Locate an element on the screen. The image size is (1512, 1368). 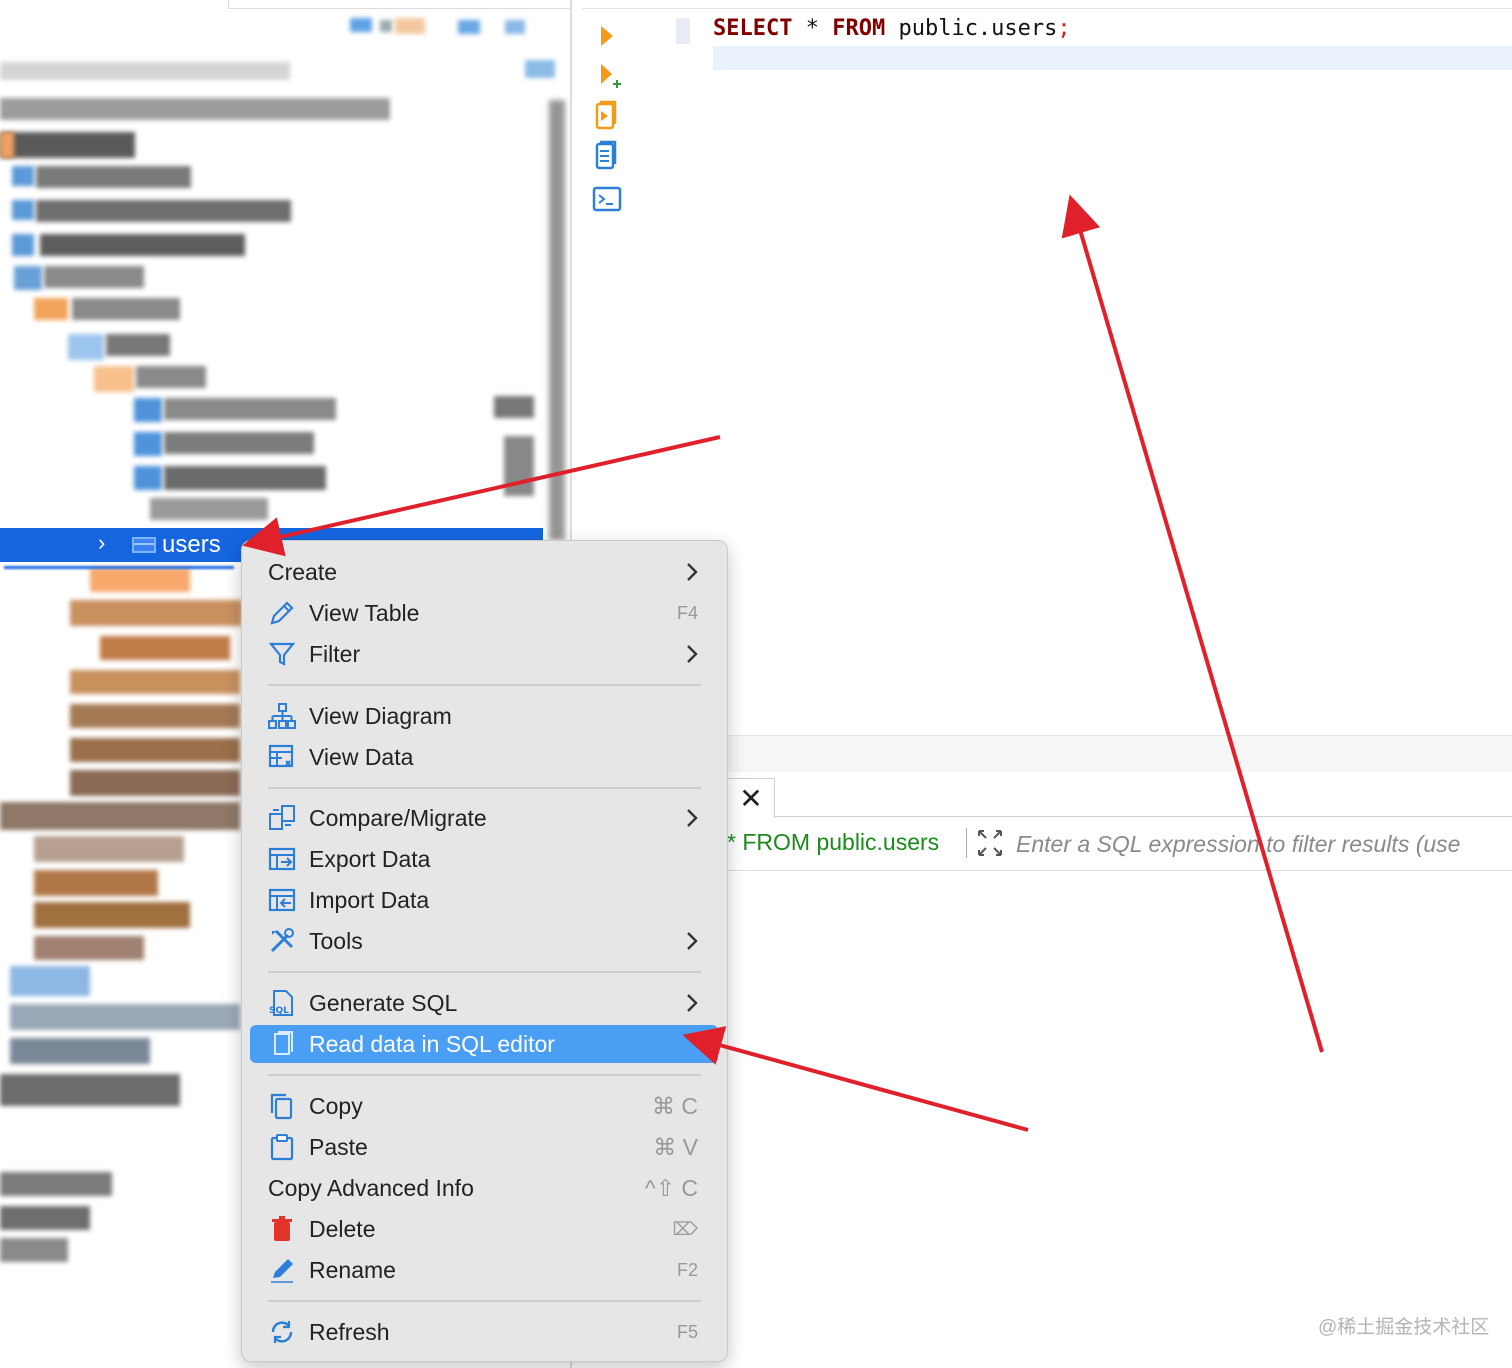
shortcut-hint: F2 is located at coordinates (687, 1270).